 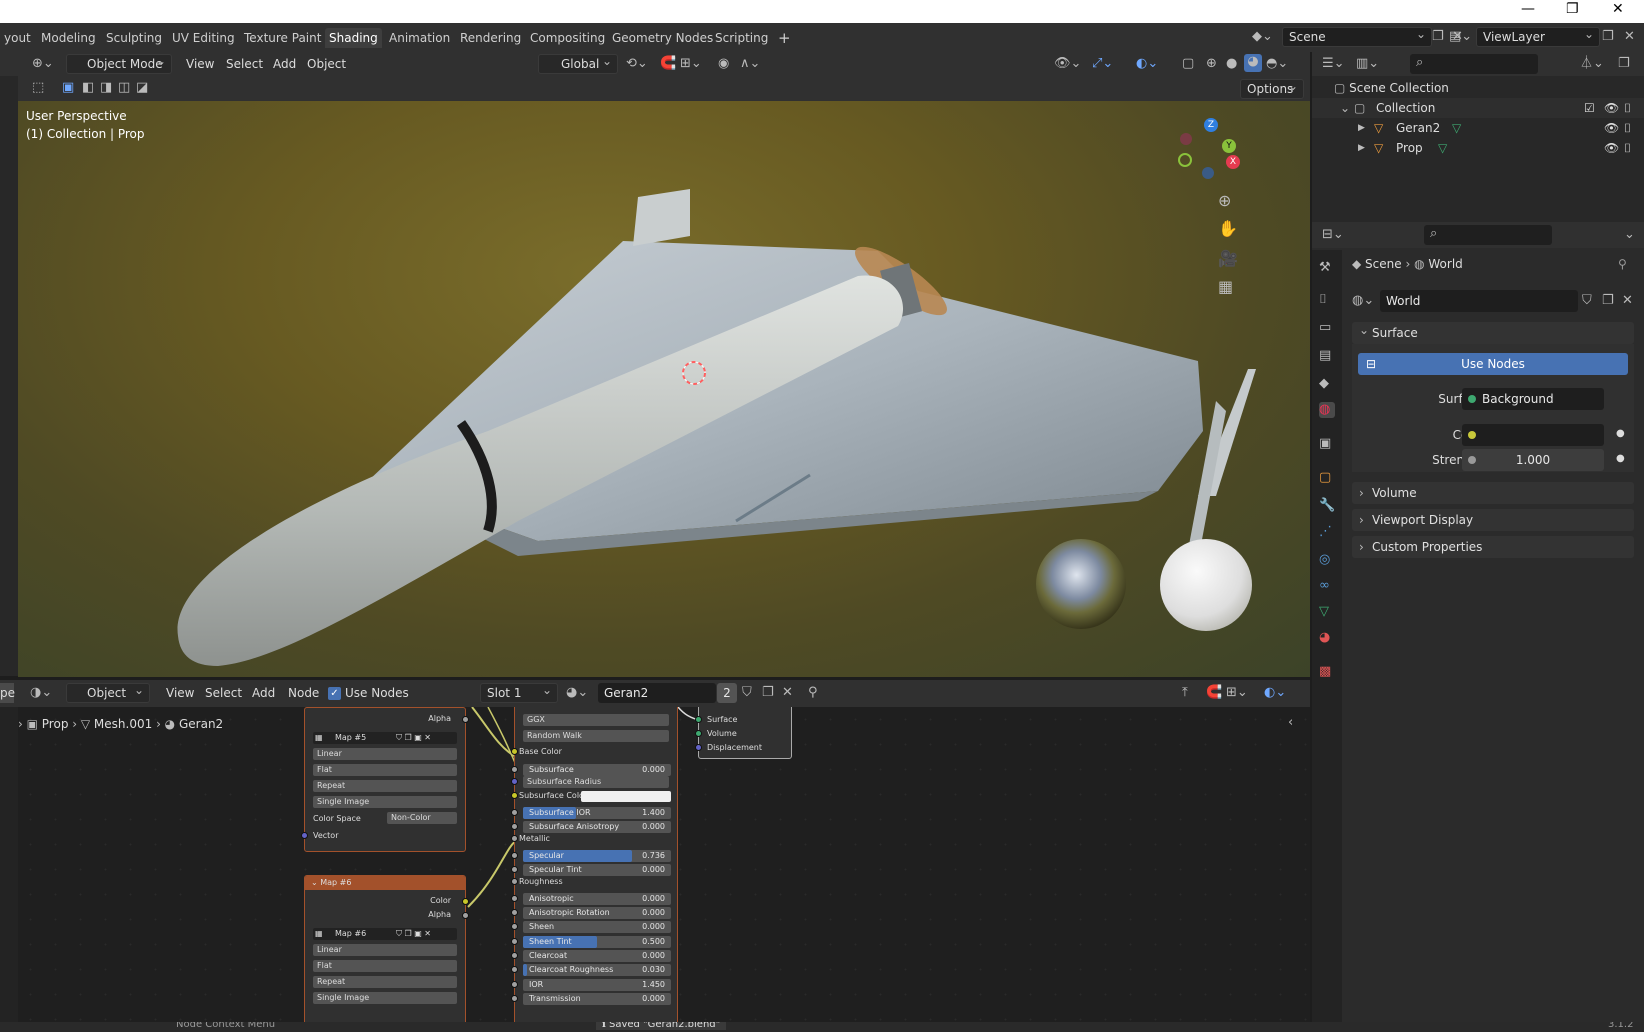 I want to click on parent-node-icon: ⤒, so click(x=1185, y=693).